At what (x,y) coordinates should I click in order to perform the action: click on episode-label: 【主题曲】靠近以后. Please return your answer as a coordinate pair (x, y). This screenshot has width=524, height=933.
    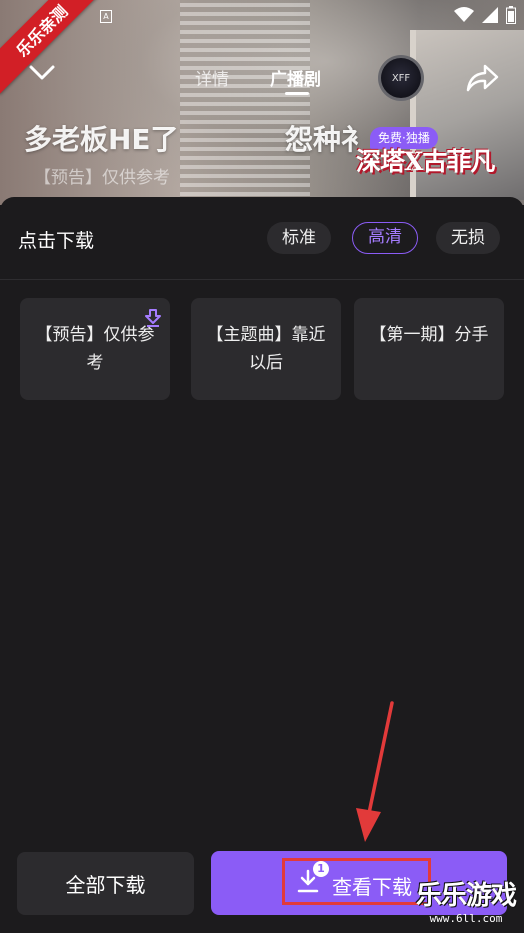
    Looking at the image, I should click on (266, 349).